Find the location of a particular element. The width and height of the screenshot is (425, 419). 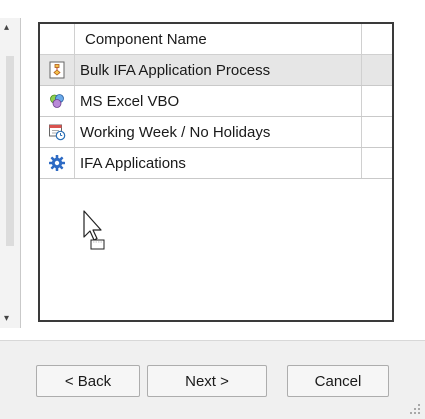

component-name-header: Component Name is located at coordinates (218, 39).